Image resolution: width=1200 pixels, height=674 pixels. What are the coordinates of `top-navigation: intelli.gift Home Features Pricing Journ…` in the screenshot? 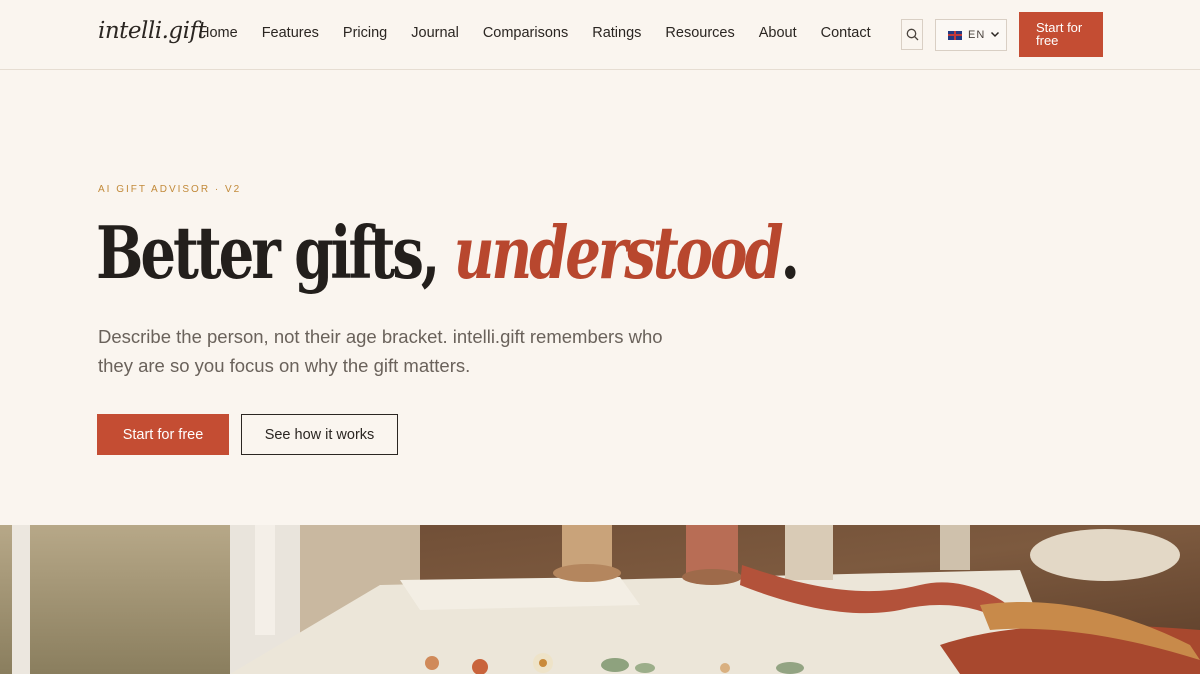 It's located at (600, 35).